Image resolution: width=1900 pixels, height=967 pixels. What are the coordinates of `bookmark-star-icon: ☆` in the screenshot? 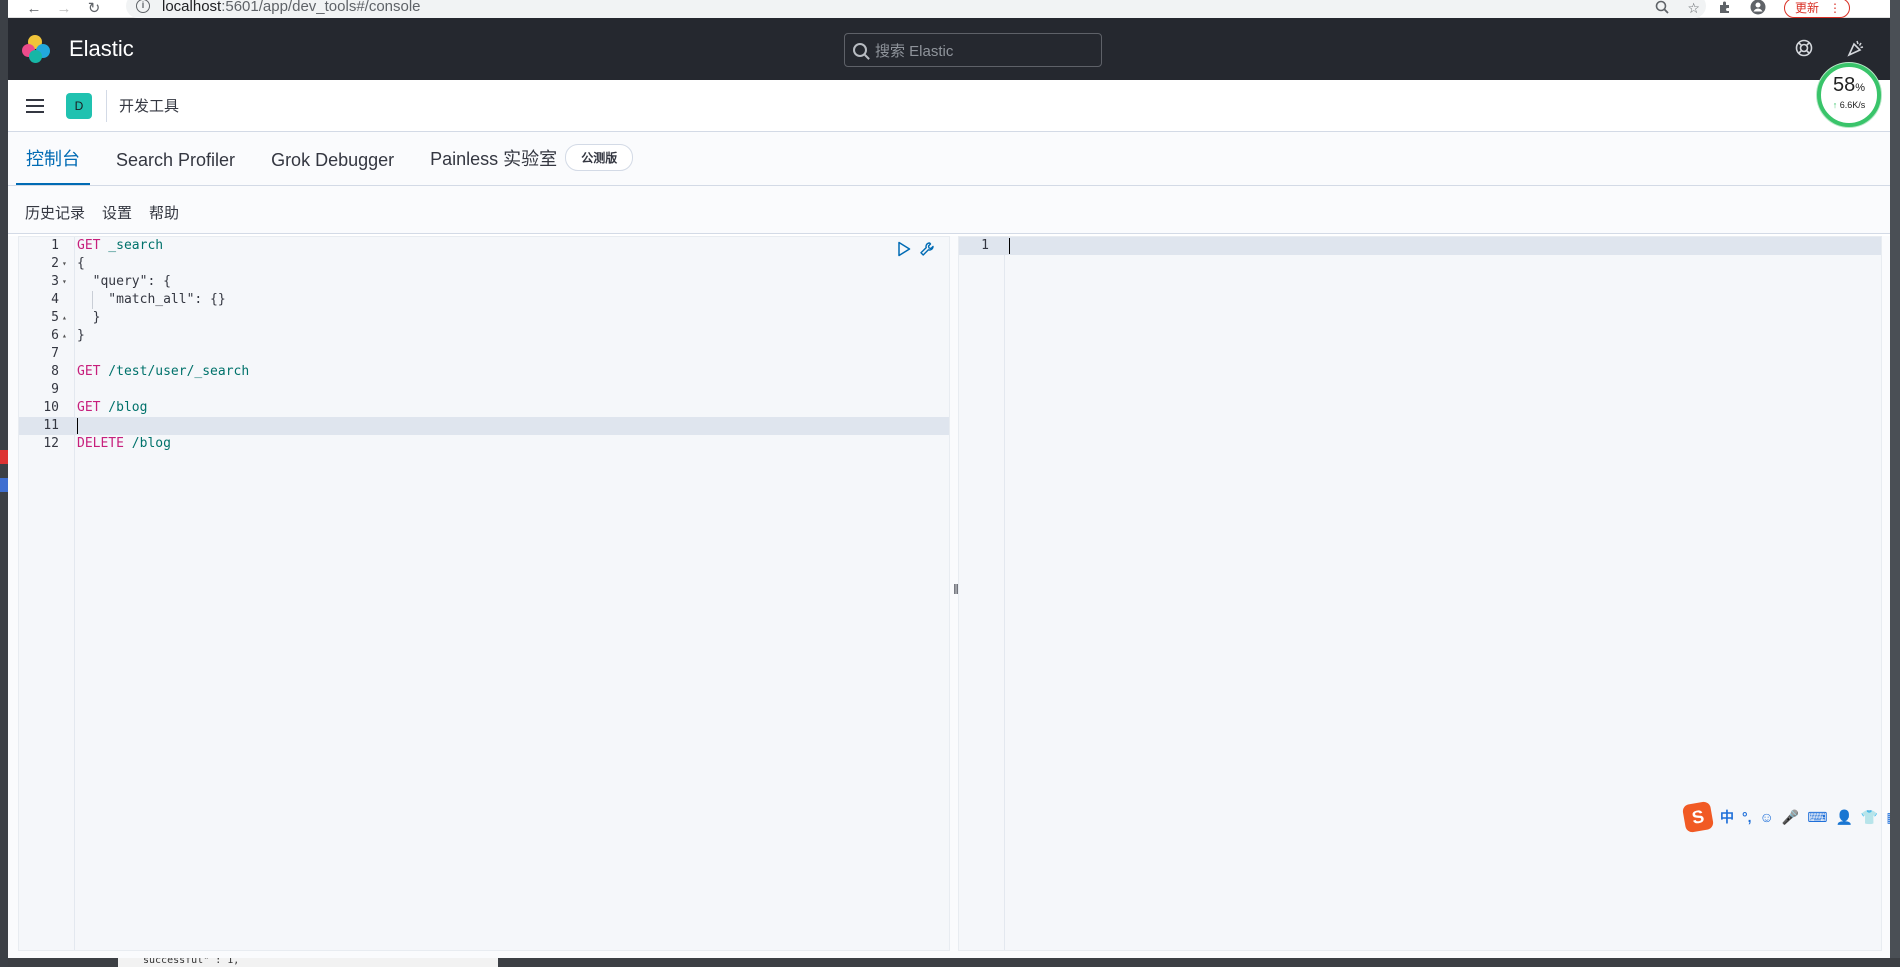 It's located at (1693, 8).